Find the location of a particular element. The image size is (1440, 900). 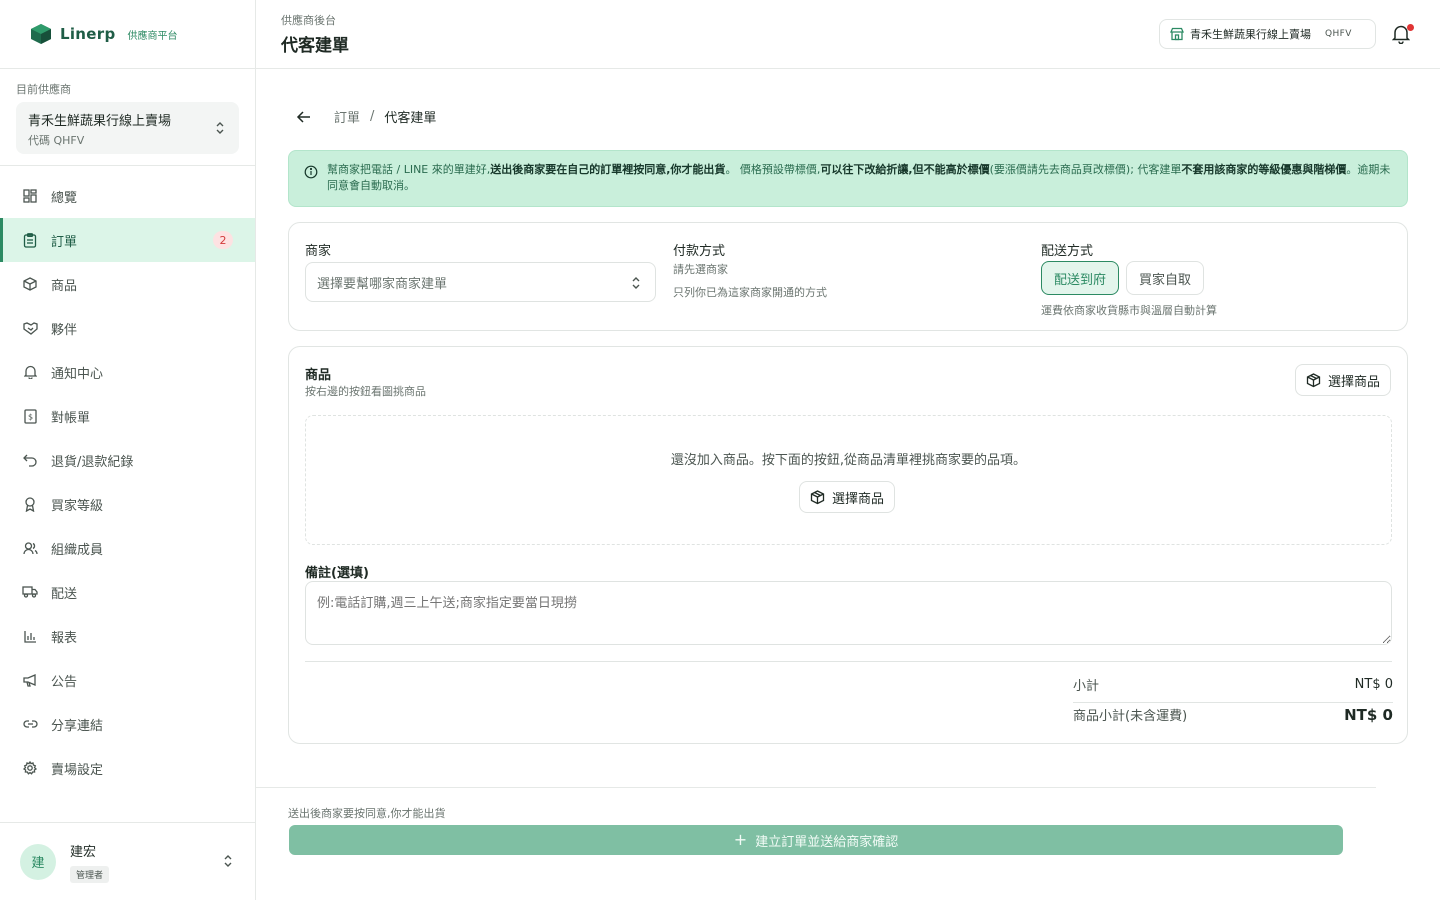

select-products-button: 選擇商品 is located at coordinates (1342, 380).